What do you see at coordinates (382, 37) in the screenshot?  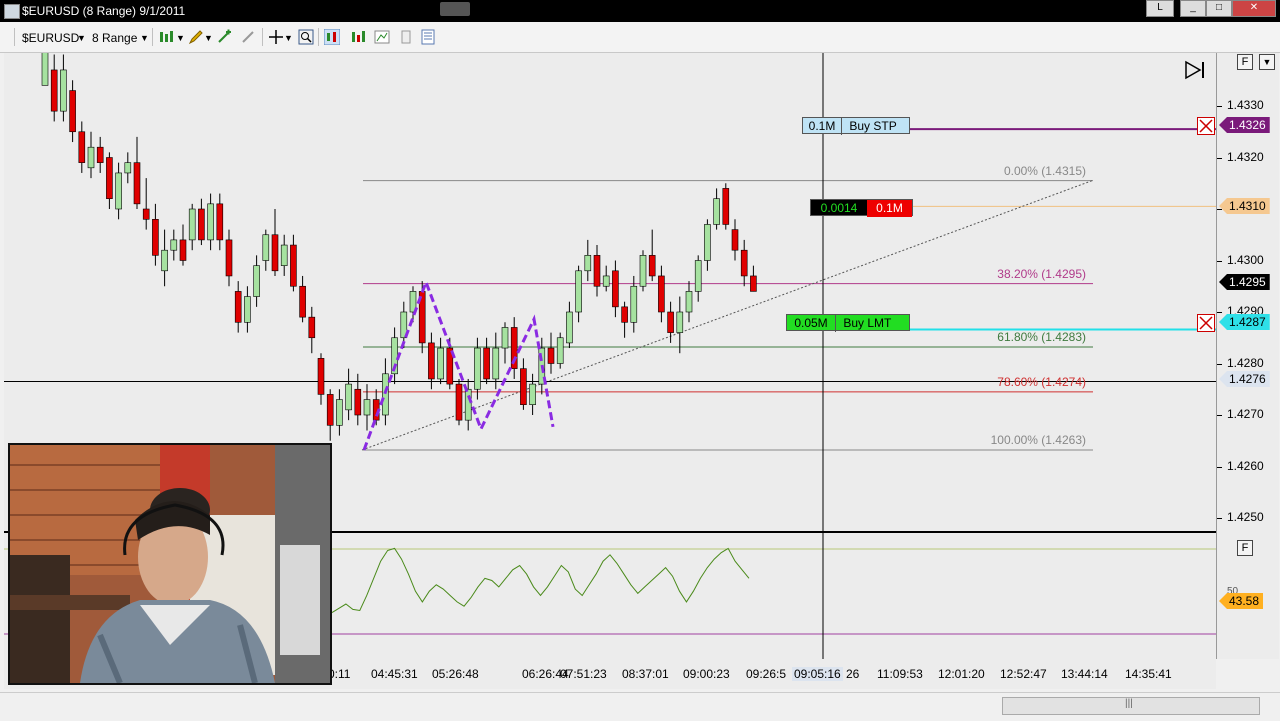 I see `chart-properties-icon` at bounding box center [382, 37].